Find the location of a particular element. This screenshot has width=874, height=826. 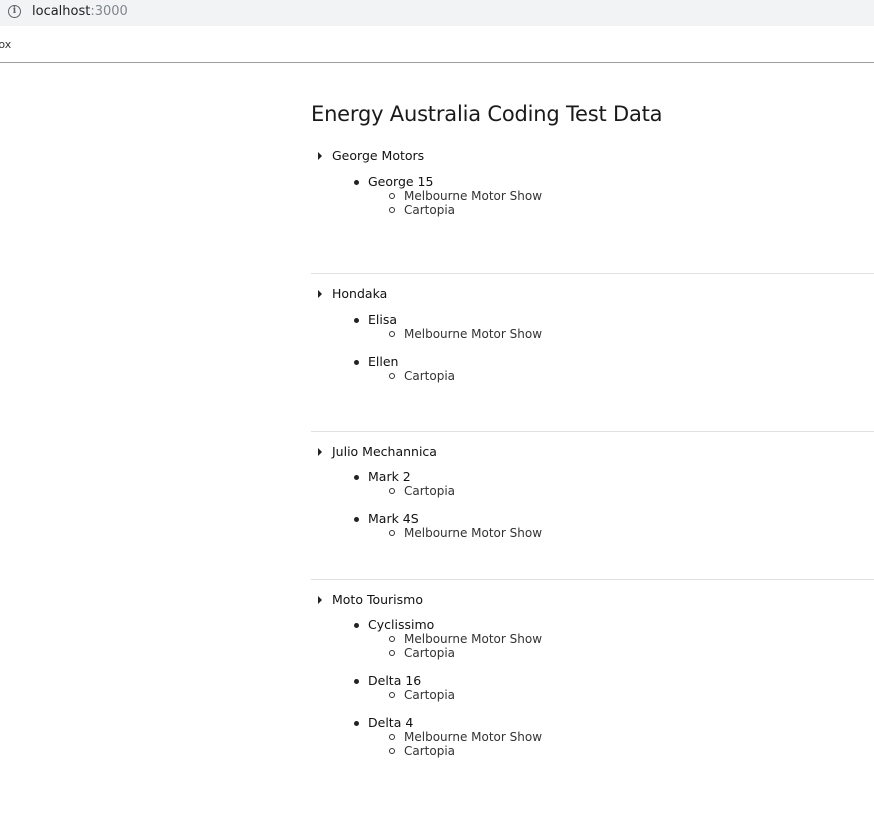

make-name: Julio Mechannica is located at coordinates (384, 451).